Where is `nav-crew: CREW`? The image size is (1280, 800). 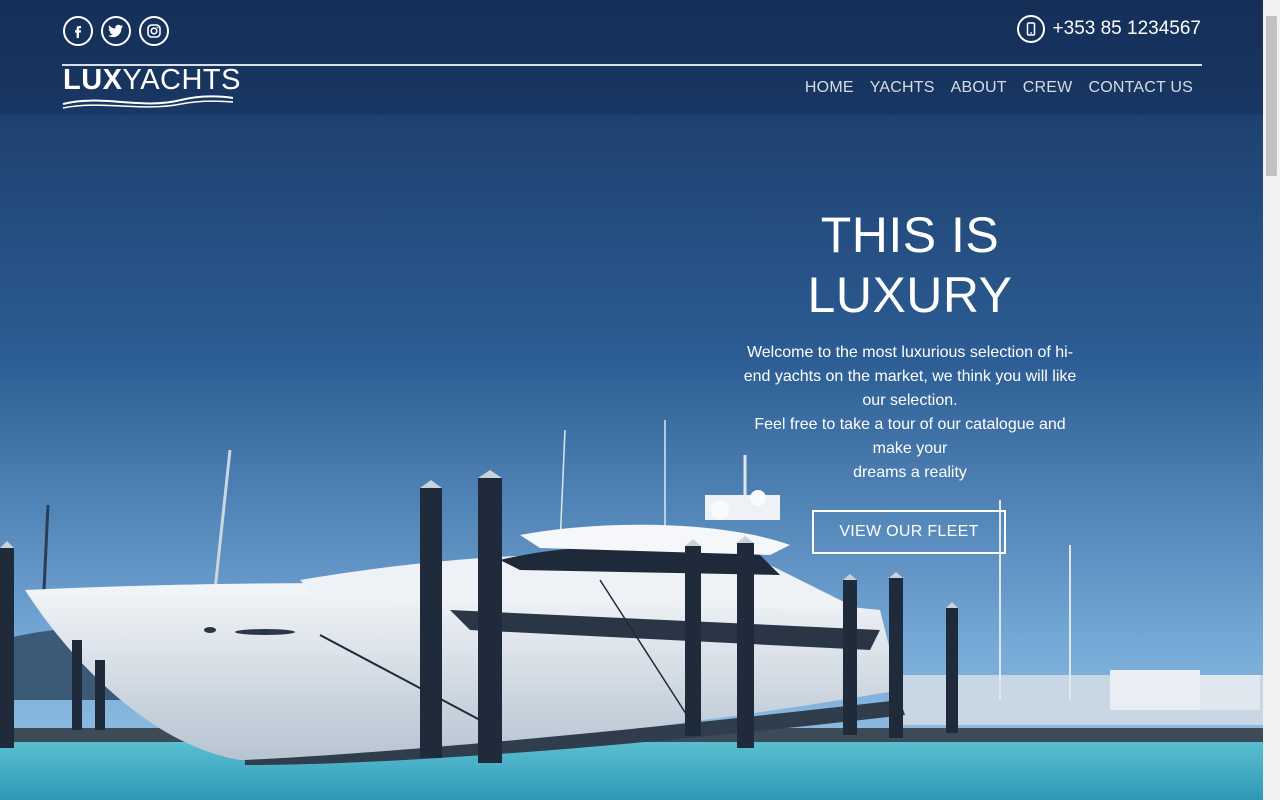 nav-crew: CREW is located at coordinates (1048, 88).